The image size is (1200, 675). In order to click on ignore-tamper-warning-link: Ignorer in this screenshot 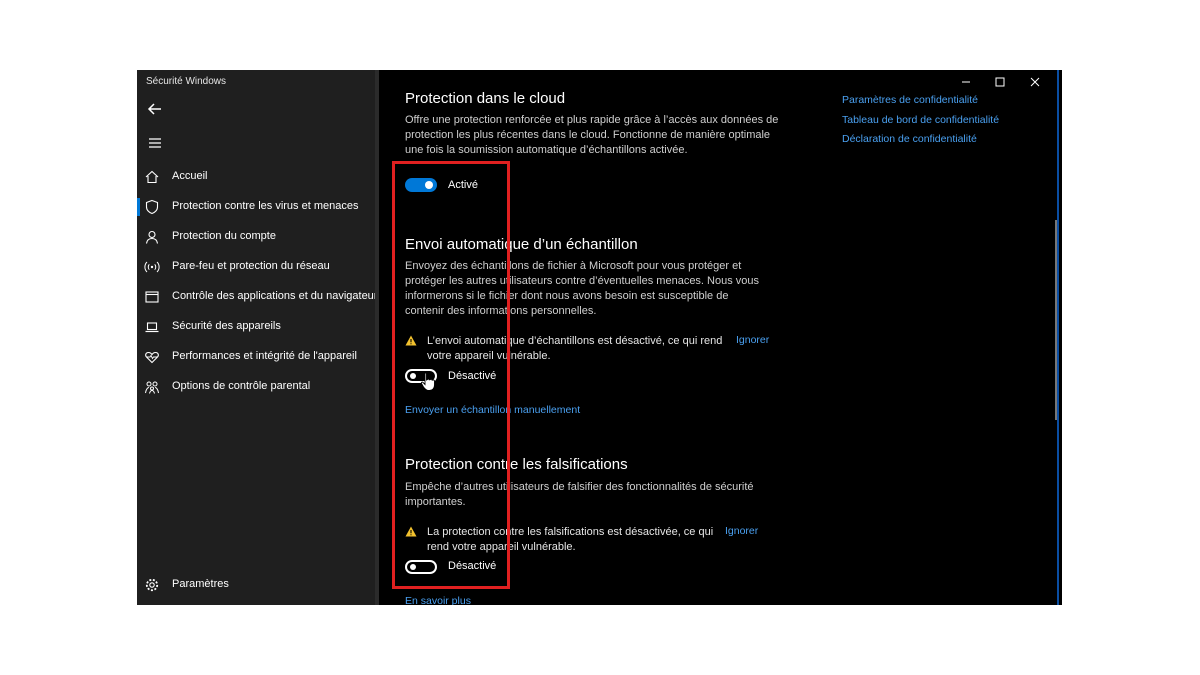, I will do `click(741, 531)`.